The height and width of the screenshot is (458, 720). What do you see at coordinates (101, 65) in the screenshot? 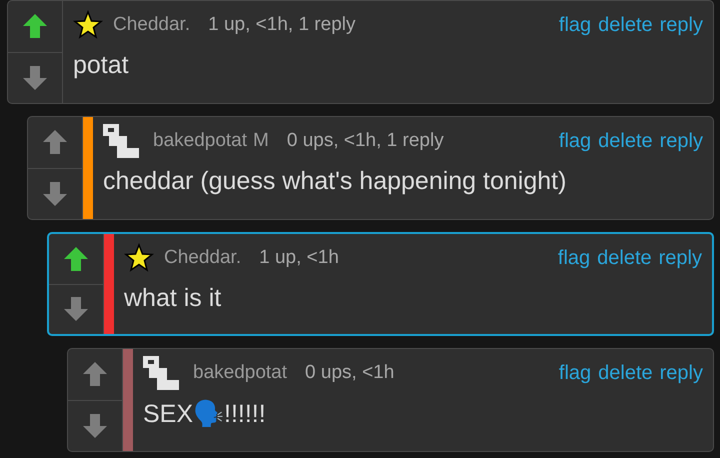
I see `comment-text: potat` at bounding box center [101, 65].